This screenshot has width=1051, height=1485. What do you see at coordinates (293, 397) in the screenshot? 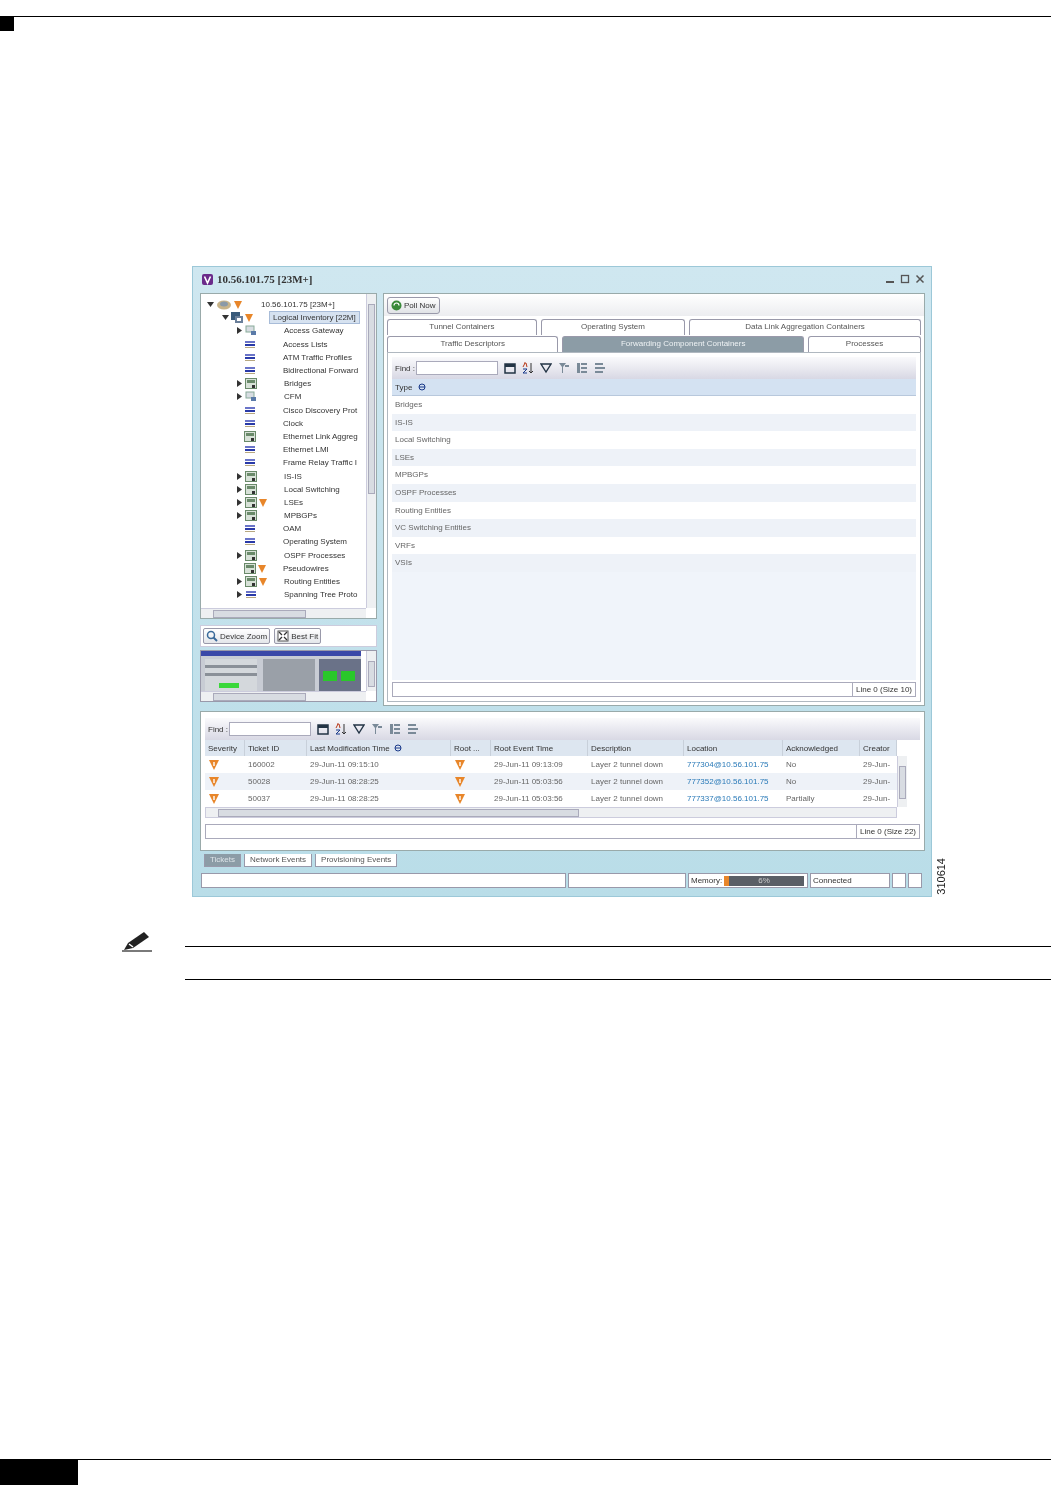
I see `tree-item: CFM` at bounding box center [293, 397].